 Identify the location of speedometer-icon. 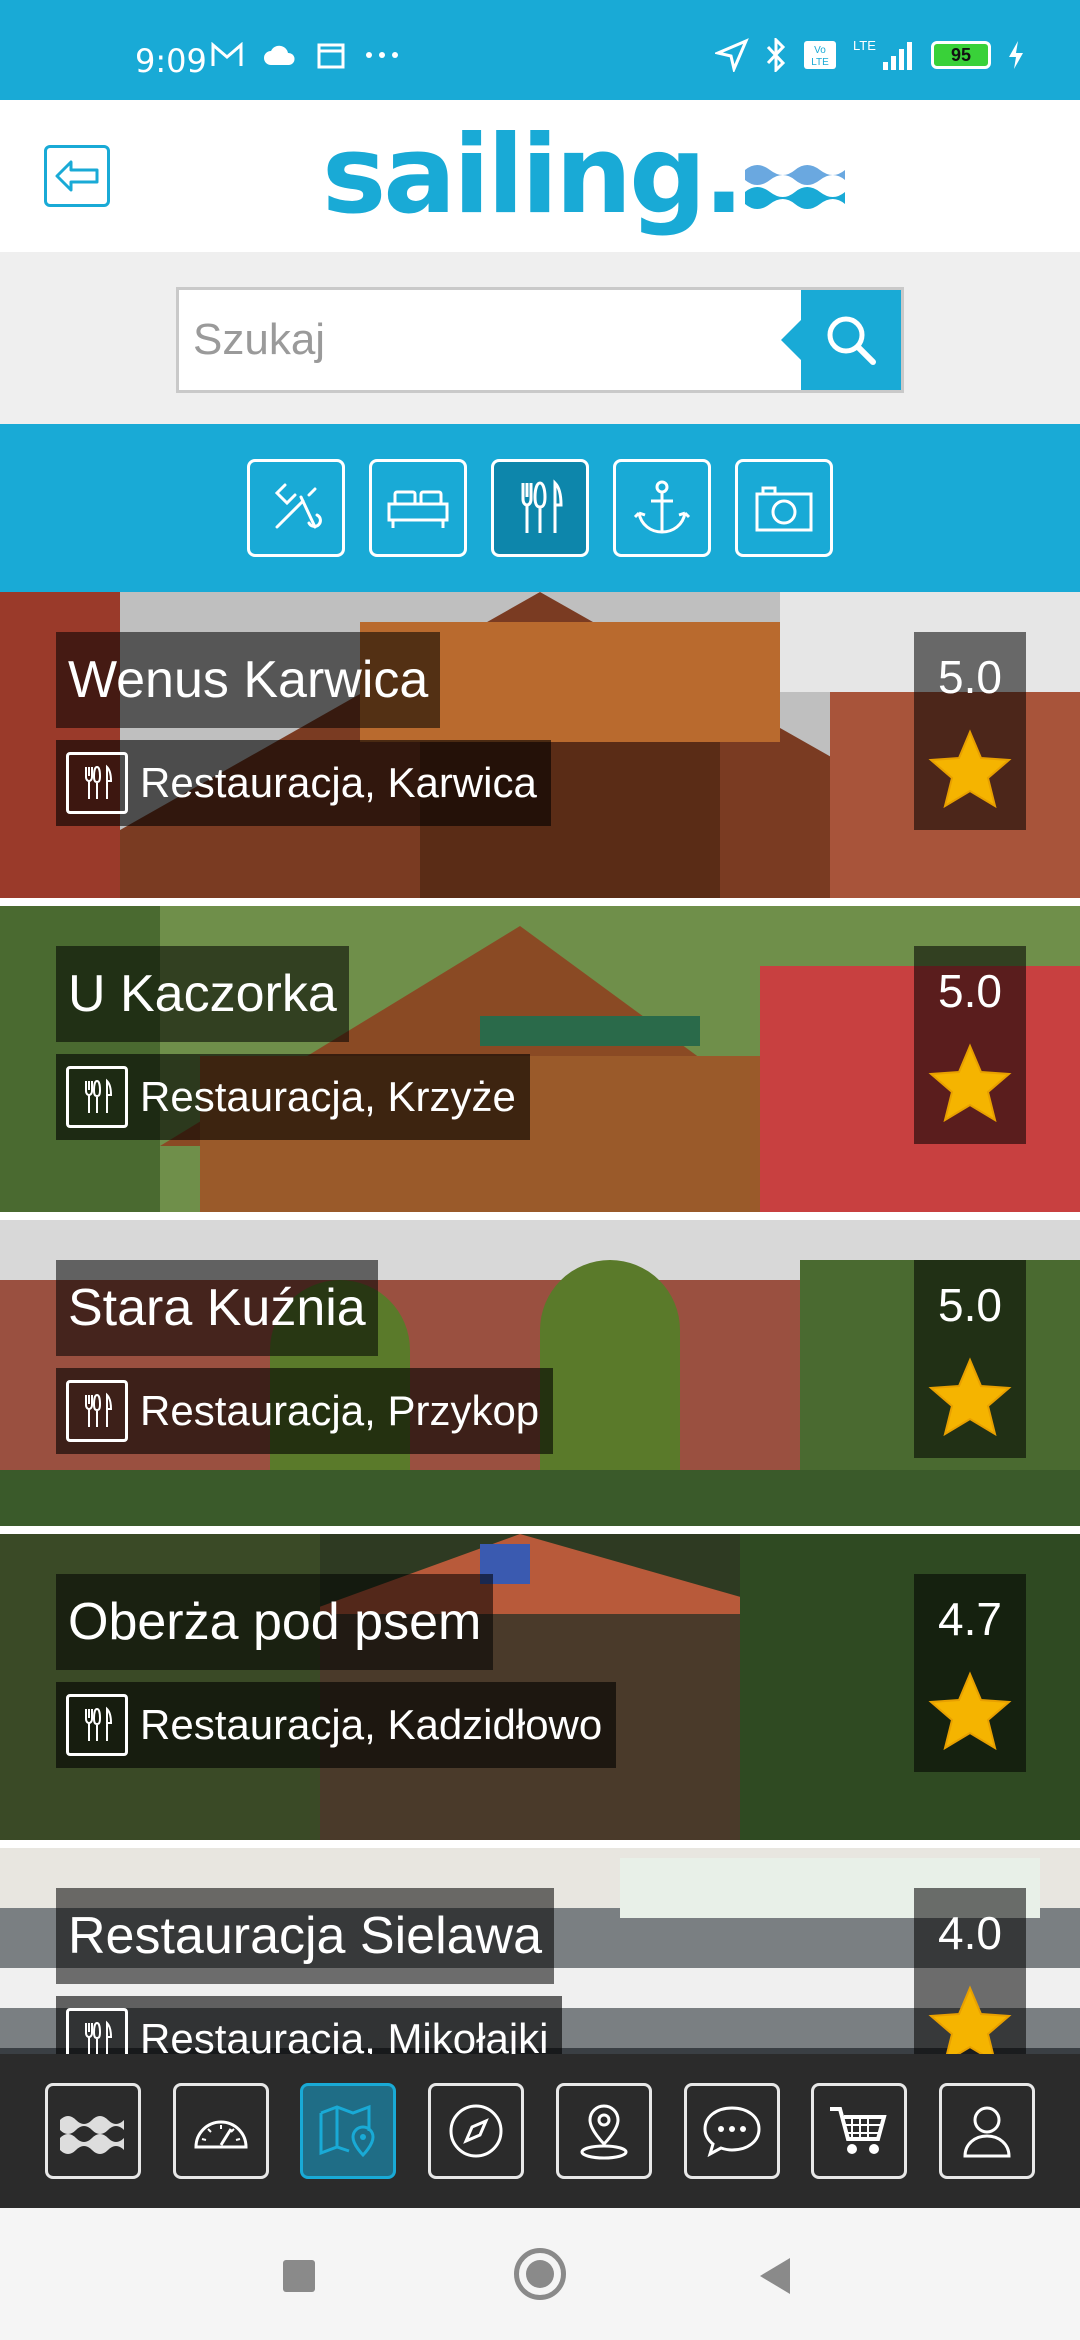
(221, 2134).